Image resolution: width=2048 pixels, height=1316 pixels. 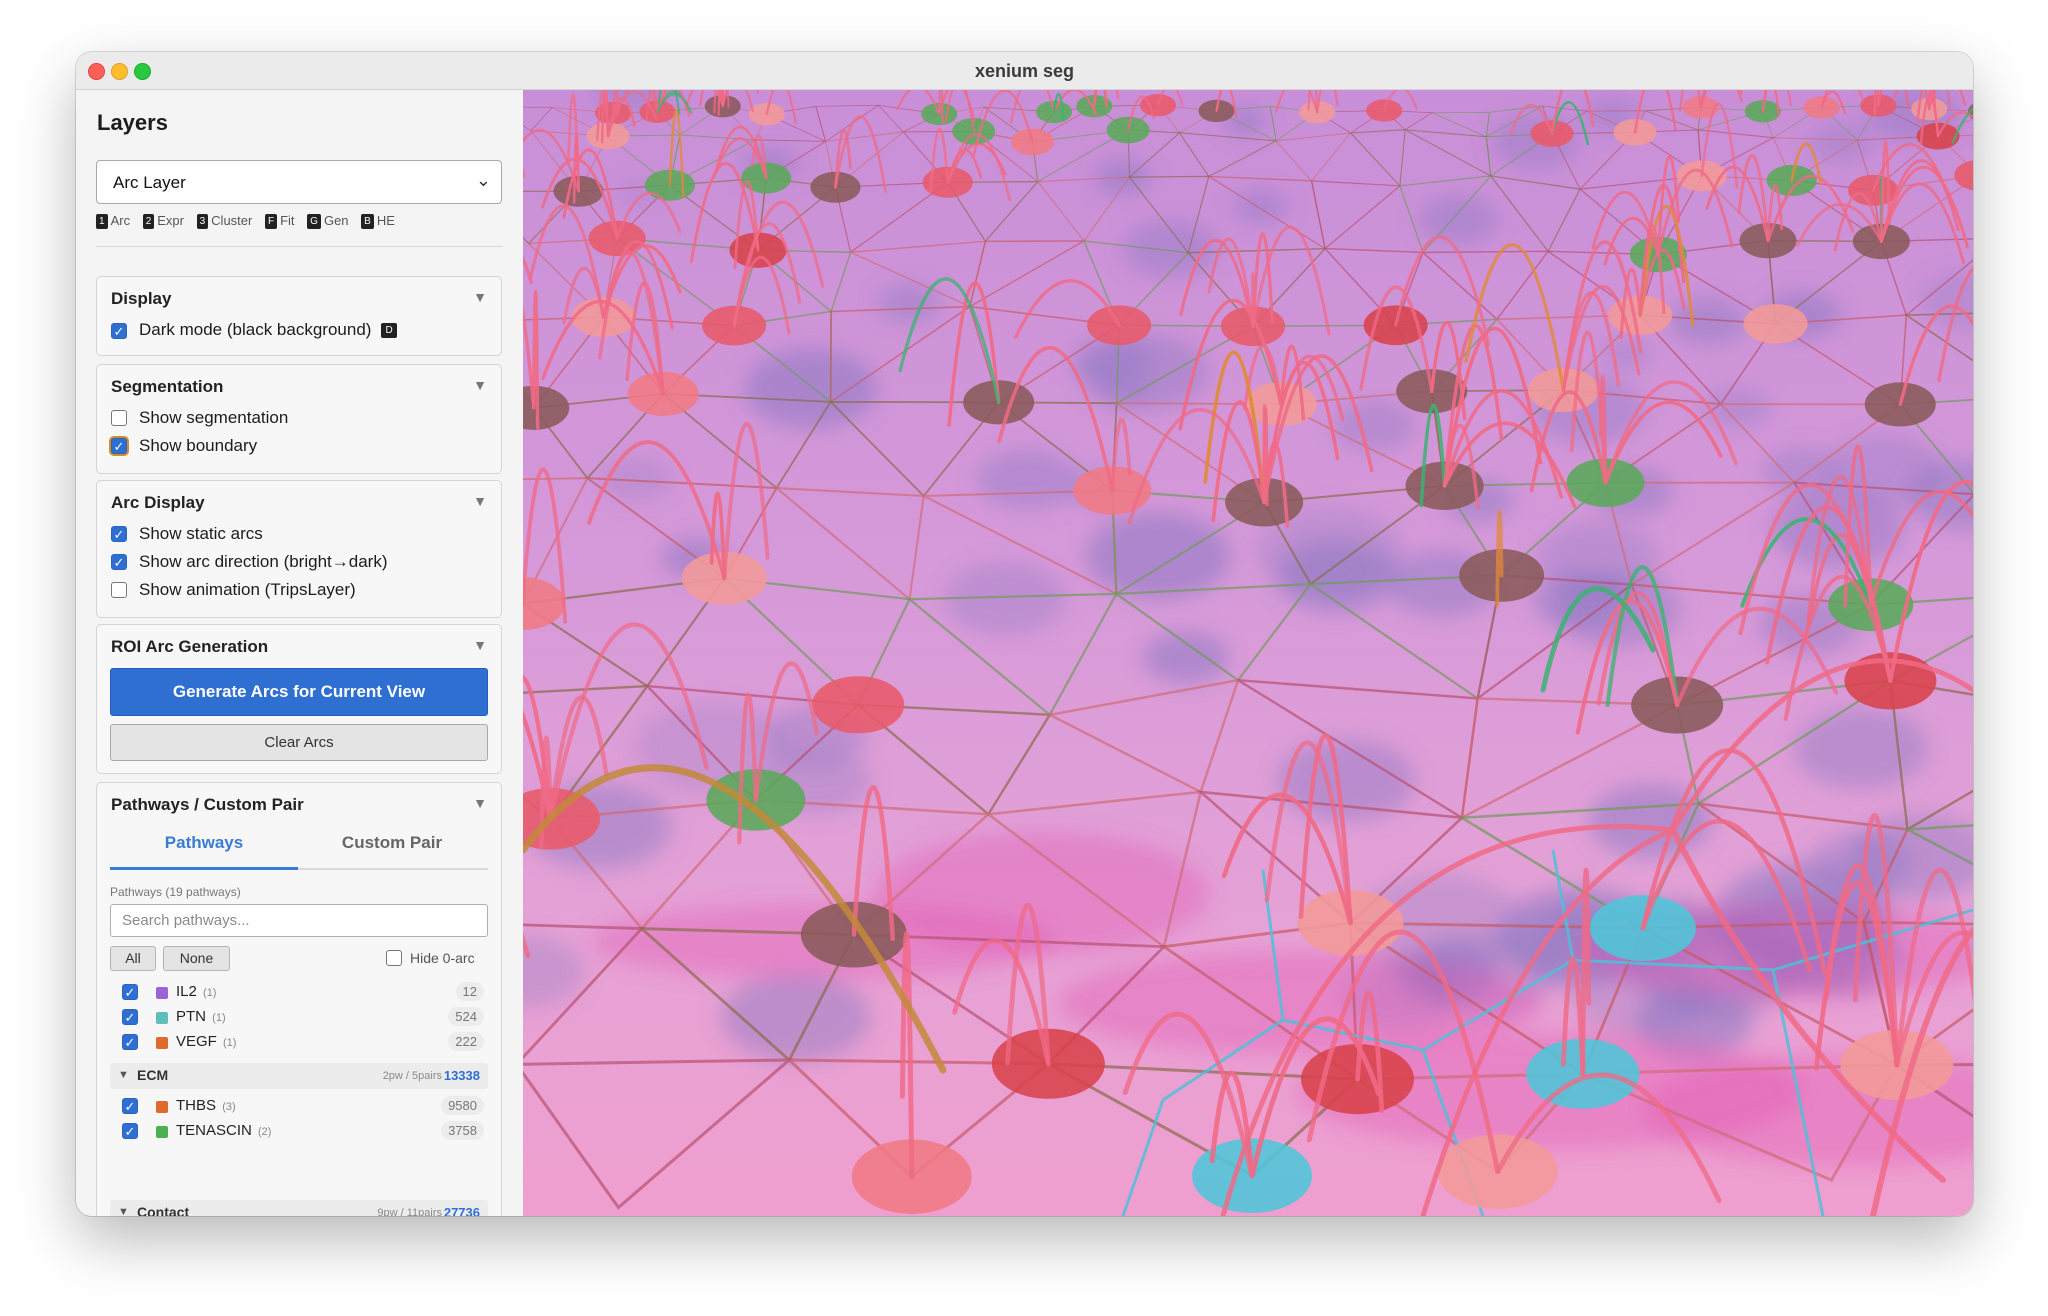 What do you see at coordinates (255, 329) in the screenshot?
I see `dark-mode-text: Dark mode (black background)` at bounding box center [255, 329].